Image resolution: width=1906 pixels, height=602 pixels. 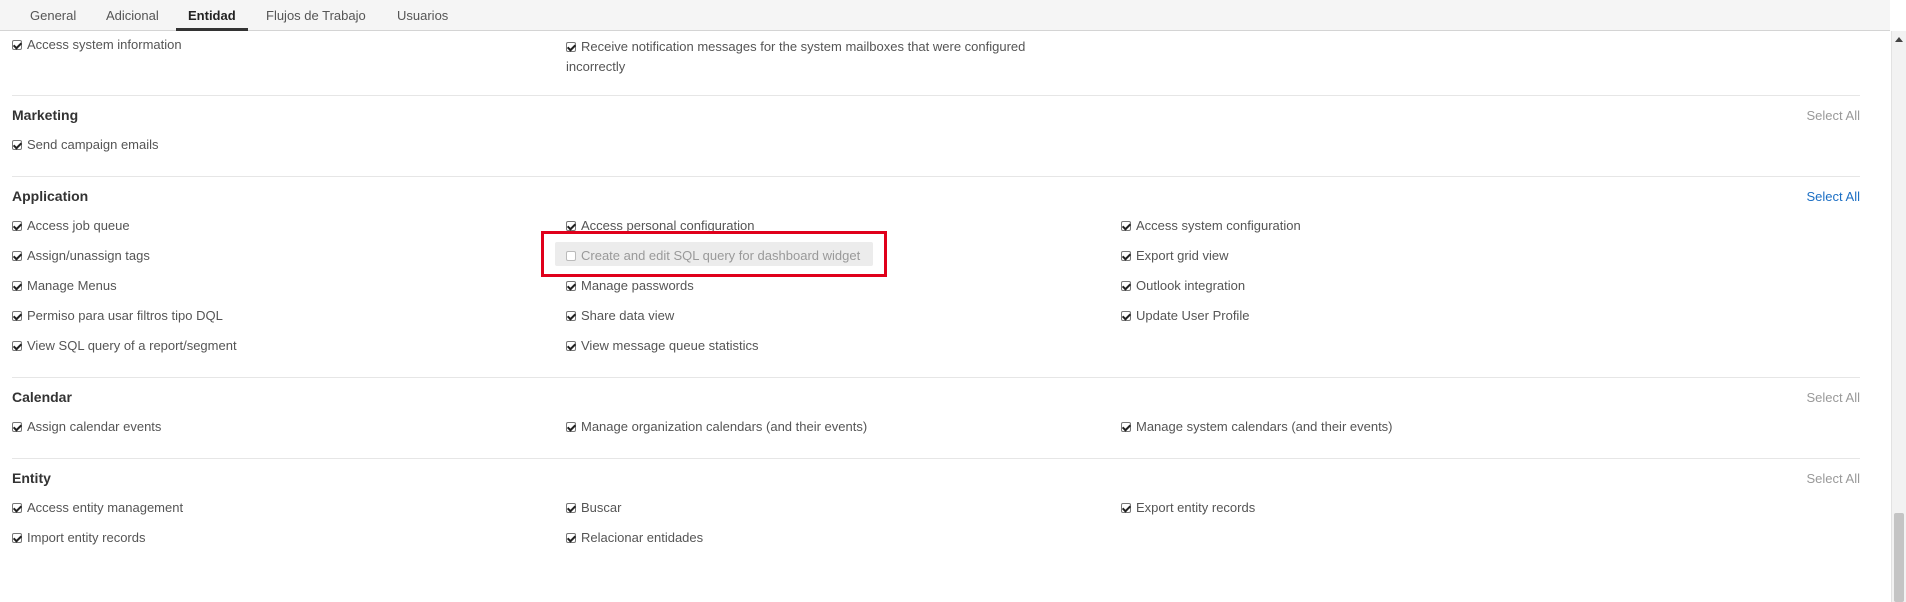 I want to click on perm-label: Relacionar entidades, so click(x=642, y=537).